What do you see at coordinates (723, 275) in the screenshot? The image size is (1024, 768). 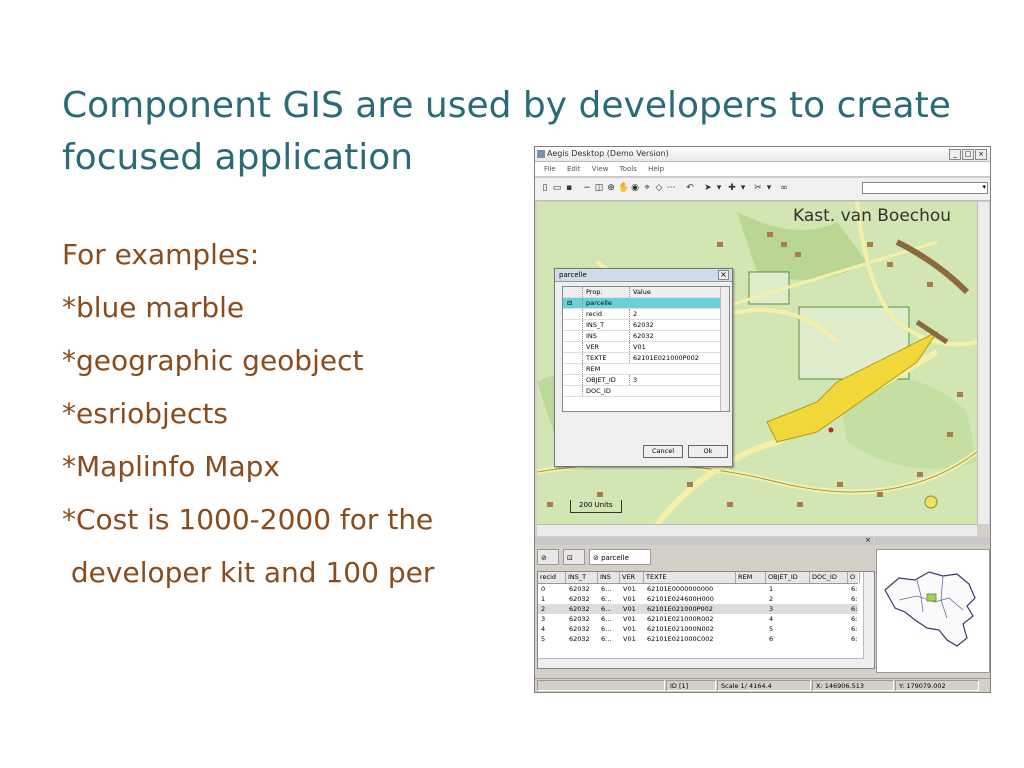 I see `dialog-close-button: ×` at bounding box center [723, 275].